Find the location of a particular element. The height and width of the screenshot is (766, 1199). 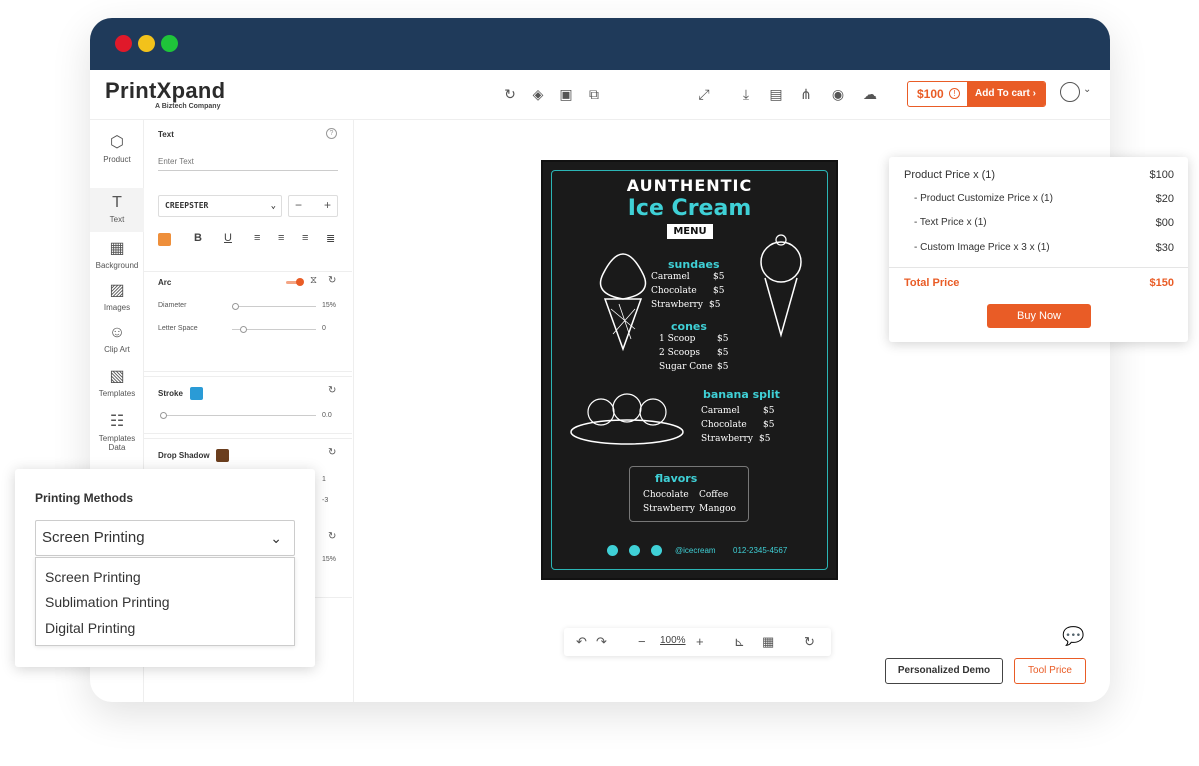

letter-space-slider is located at coordinates (274, 329).